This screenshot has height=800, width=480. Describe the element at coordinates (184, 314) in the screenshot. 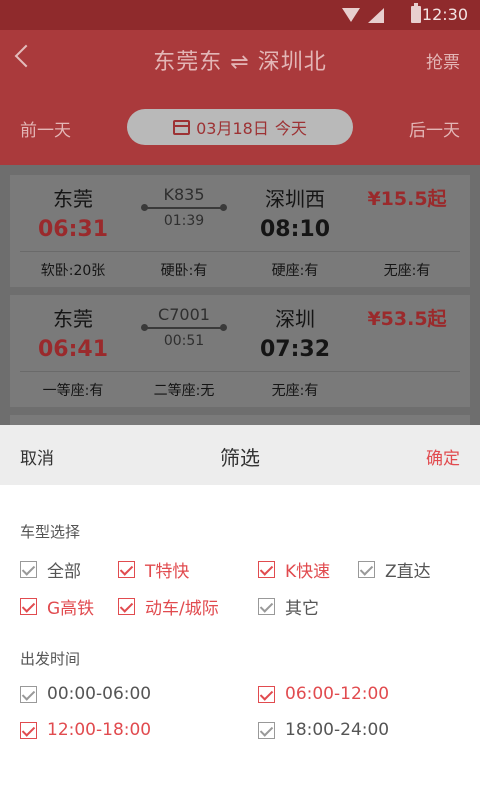

I see `train-number: C7001` at that location.